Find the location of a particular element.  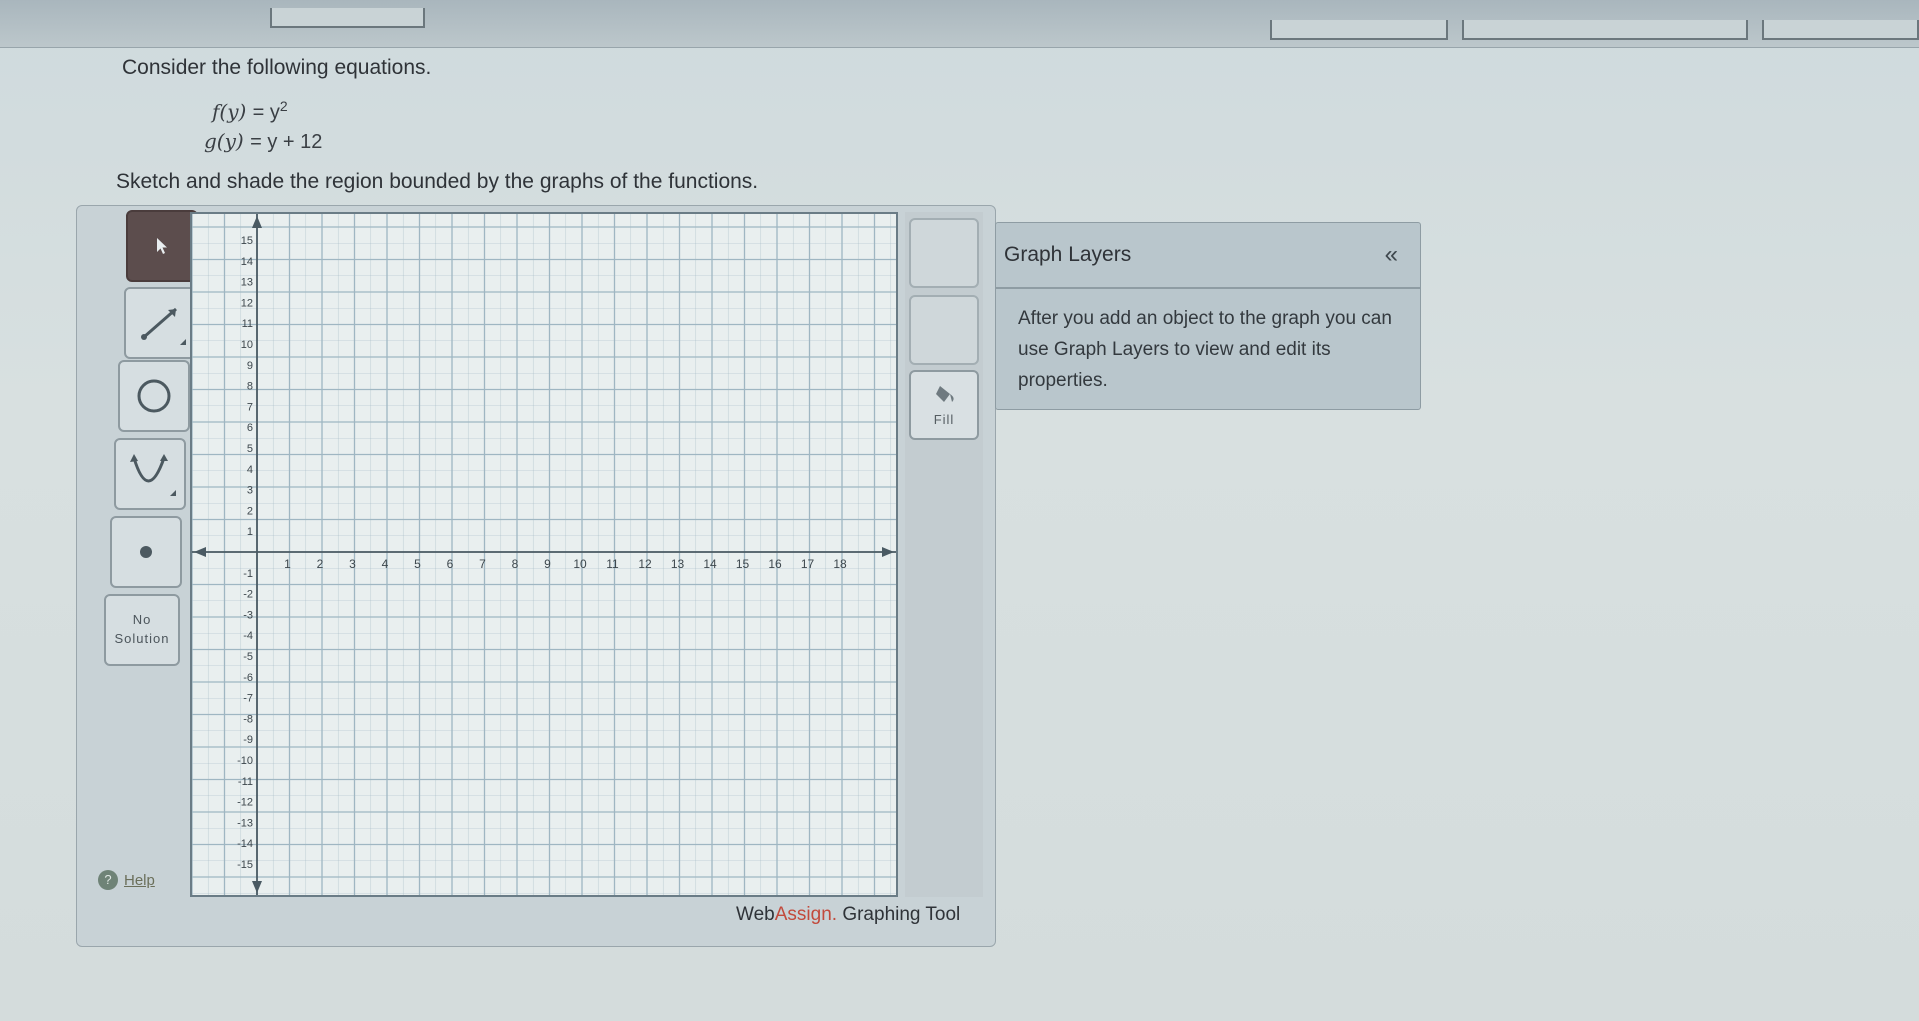

no-solution-button: No Solution is located at coordinates (142, 630).